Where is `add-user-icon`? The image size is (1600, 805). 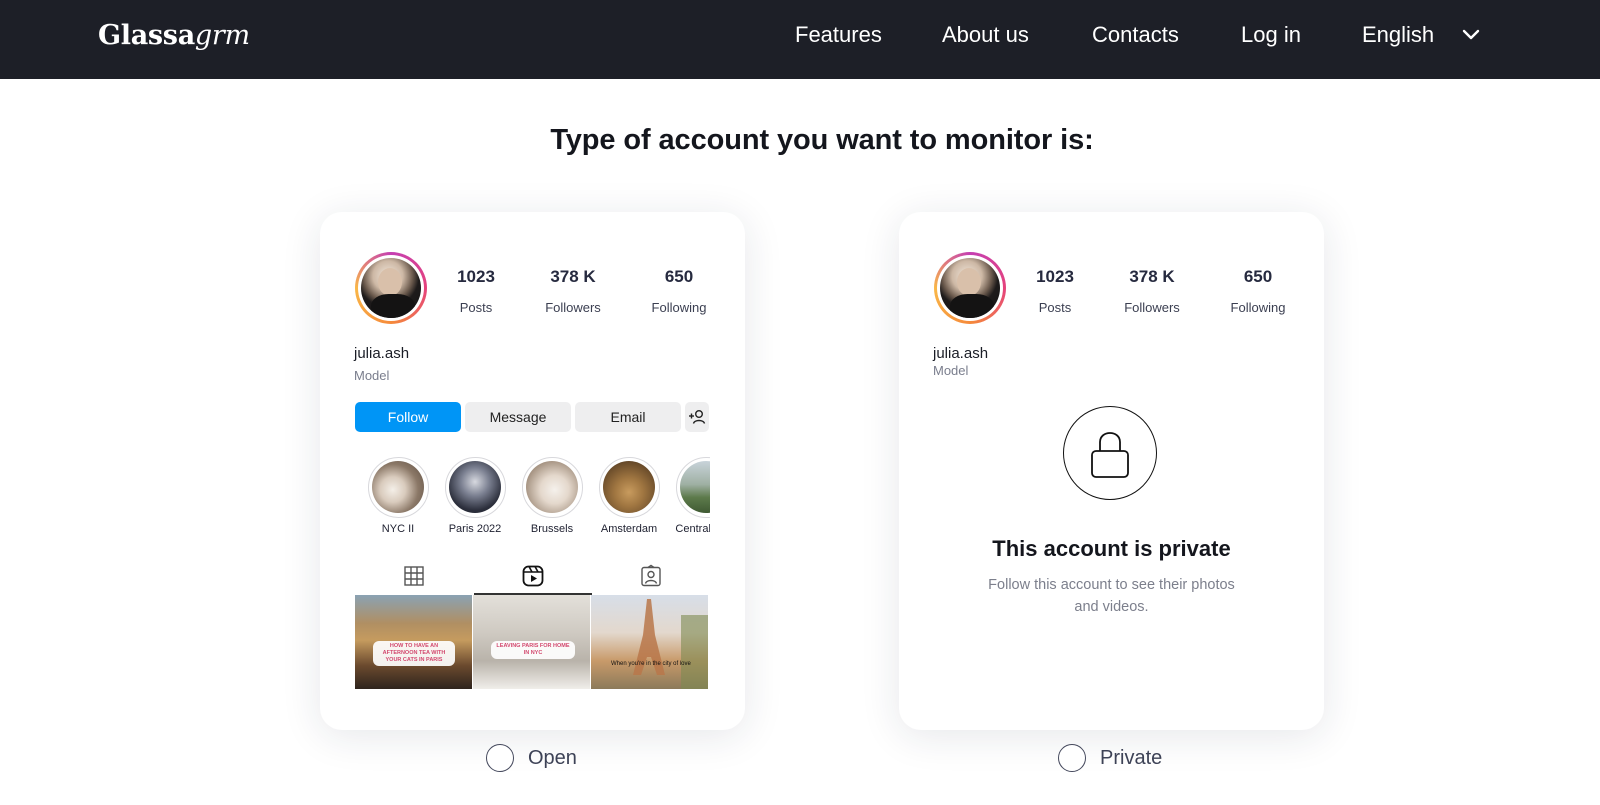
add-user-icon is located at coordinates (697, 416).